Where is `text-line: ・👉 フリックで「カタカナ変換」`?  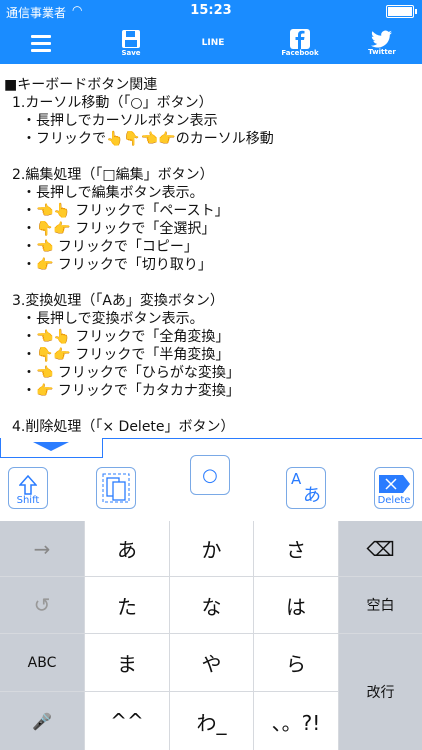
text-line: ・👉 フリックで「カタカナ変換」 is located at coordinates (131, 391).